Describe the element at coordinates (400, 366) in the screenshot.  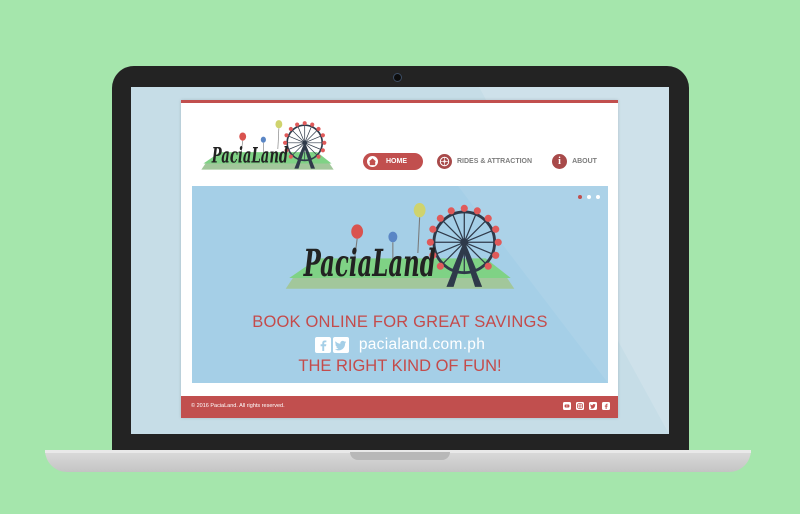
I see `hero-tagline: THE RIGHT KIND OF FUN!` at that location.